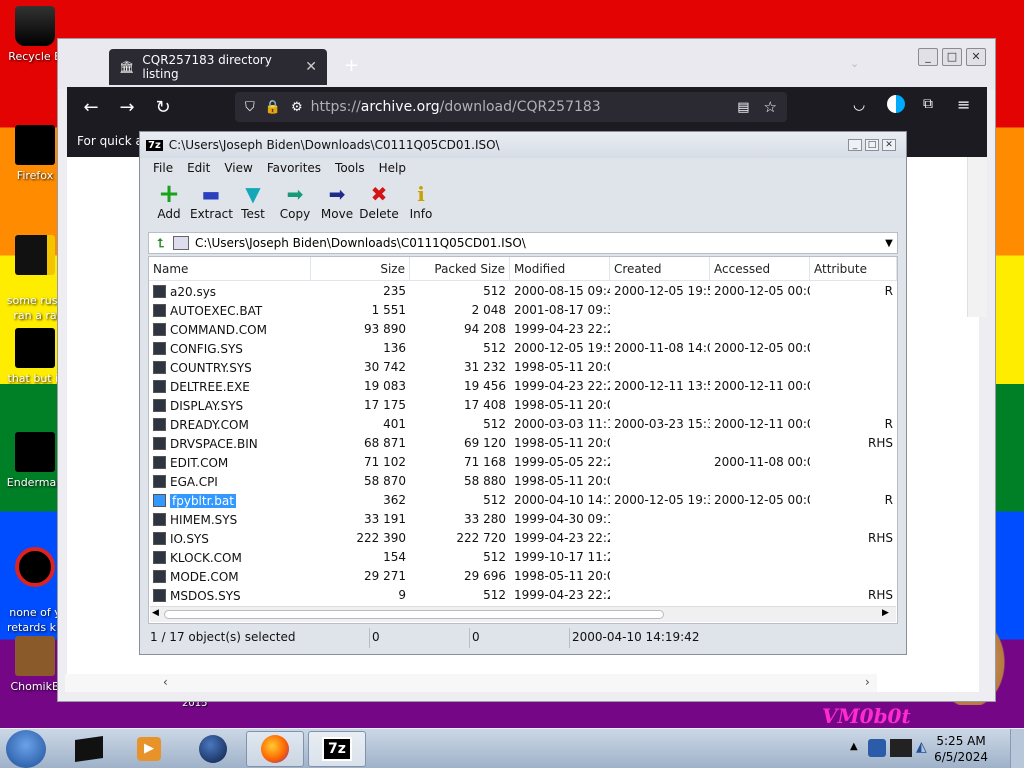  Describe the element at coordinates (337, 749) in the screenshot. I see `taskbar-7zip: 7z` at that location.